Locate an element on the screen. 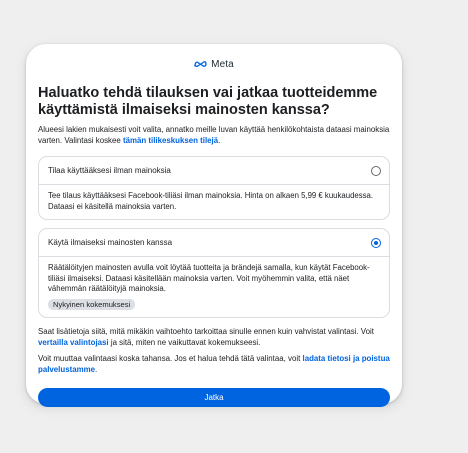  accounts-center-link: tämän tilikeskuksen tilejä is located at coordinates (170, 140).